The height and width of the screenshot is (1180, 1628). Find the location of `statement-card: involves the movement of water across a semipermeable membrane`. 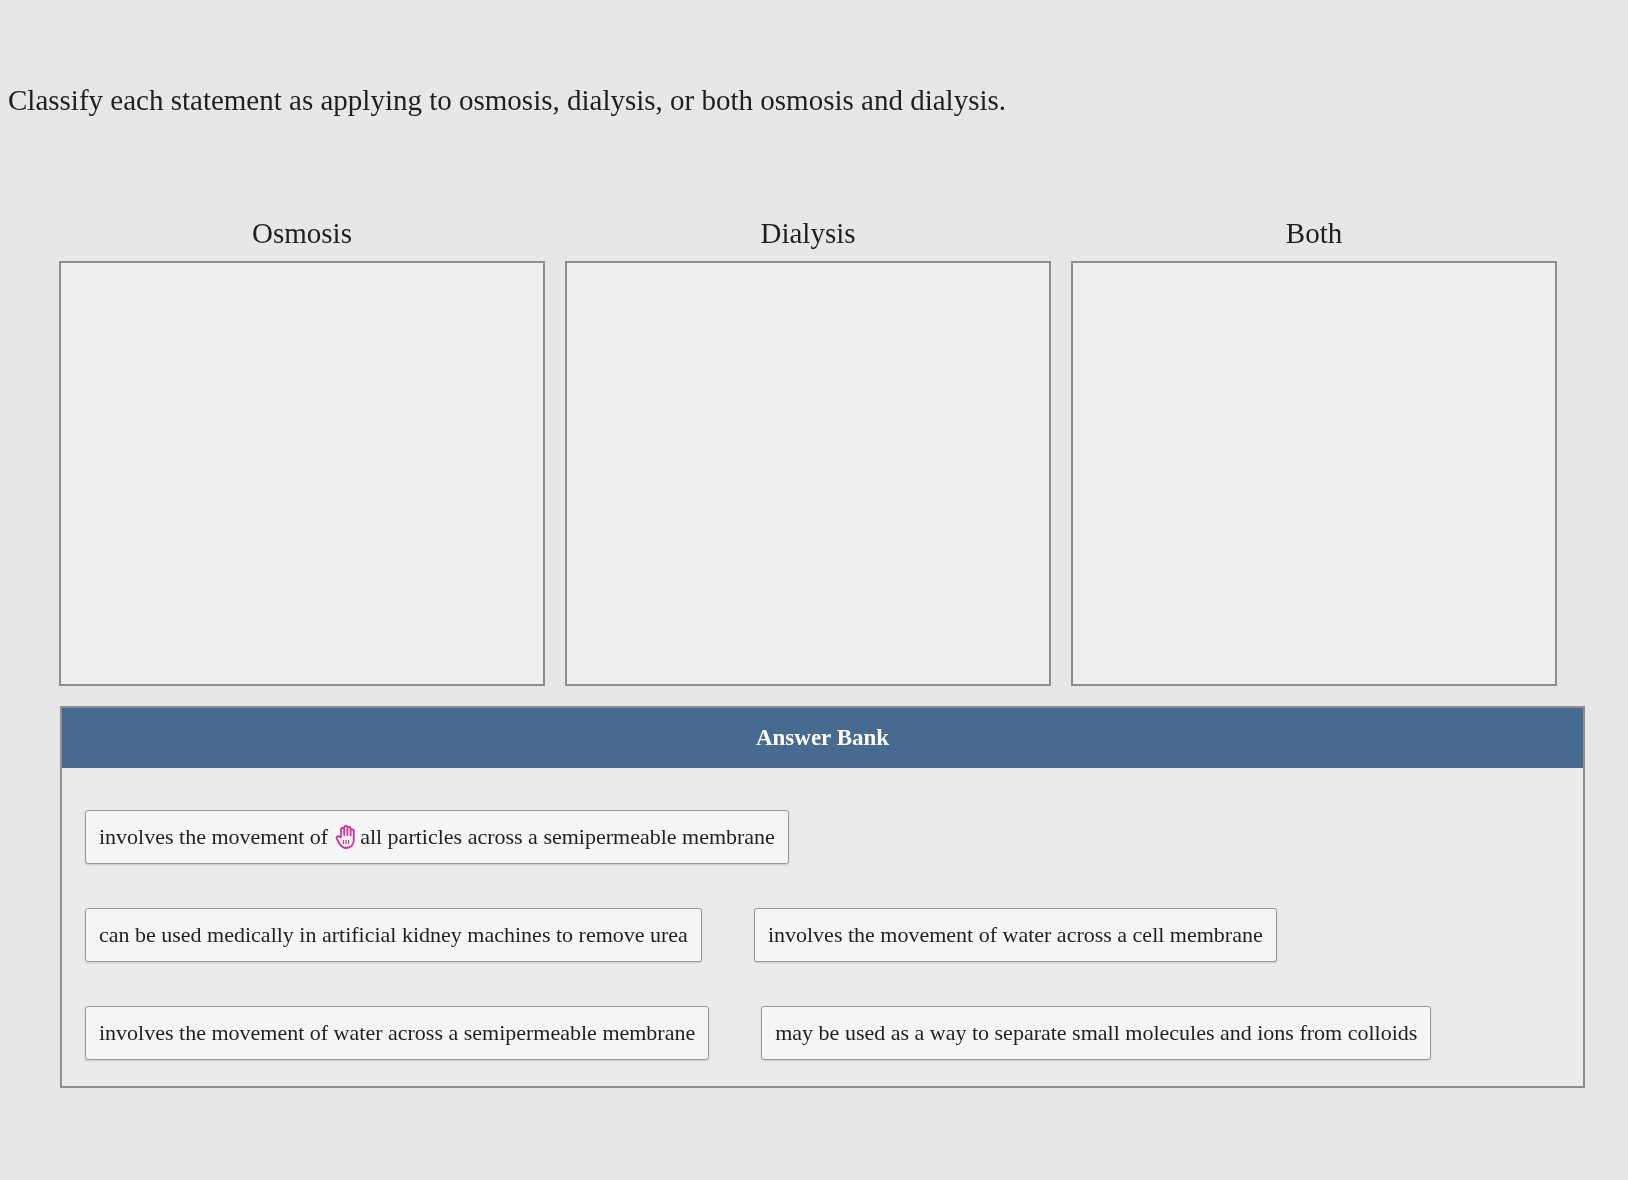

statement-card: involves the movement of water across a semipermeable membrane is located at coordinates (397, 1033).